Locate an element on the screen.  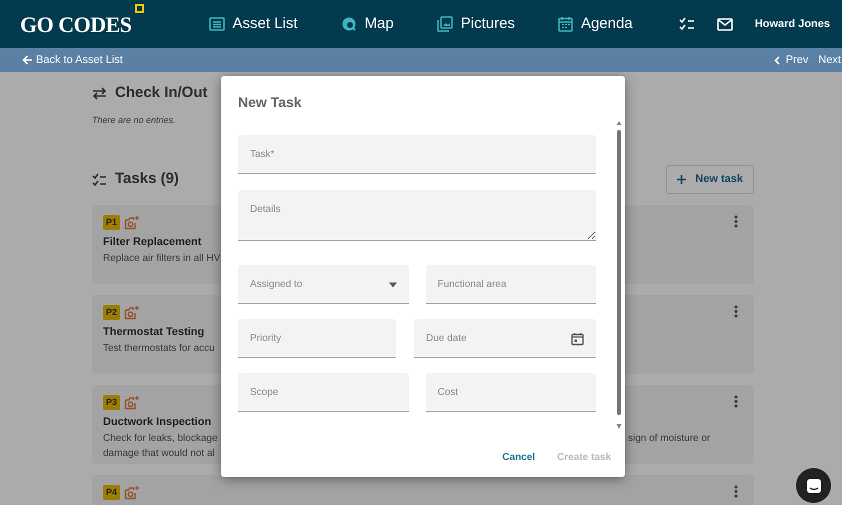
nav-link: Asset List is located at coordinates (253, 24).